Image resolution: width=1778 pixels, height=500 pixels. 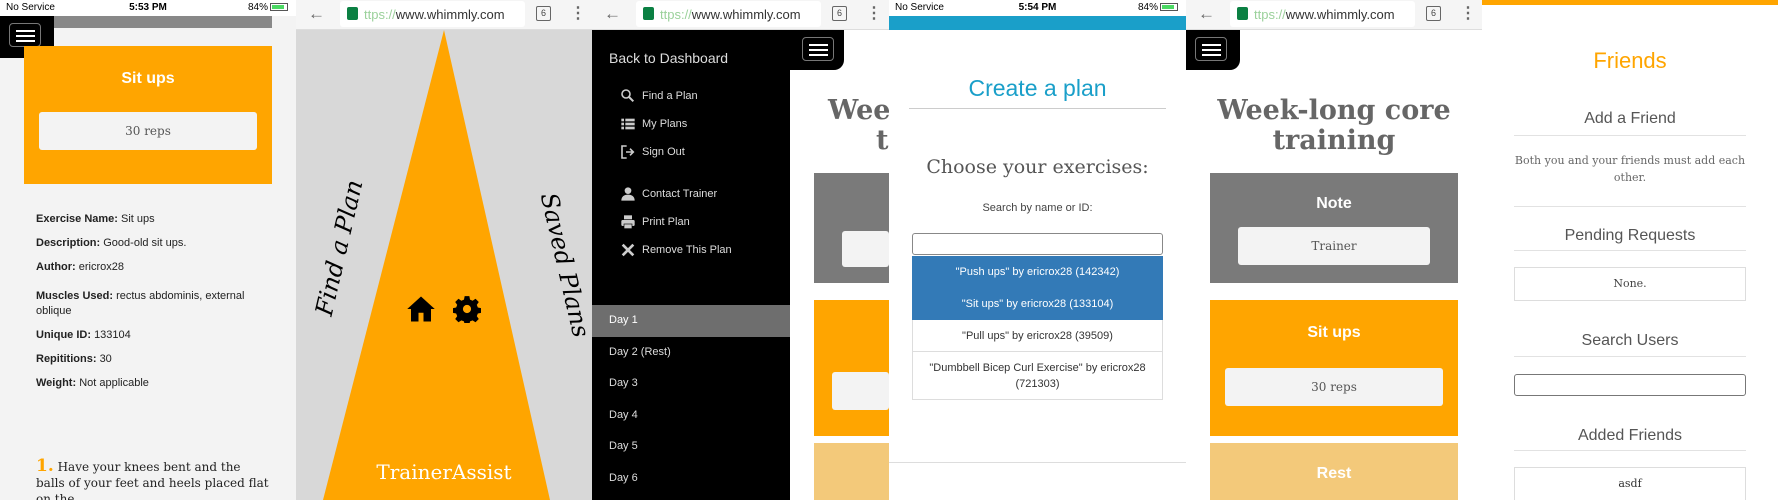 I want to click on exercise-card: Sit ups 30 reps, so click(x=1334, y=368).